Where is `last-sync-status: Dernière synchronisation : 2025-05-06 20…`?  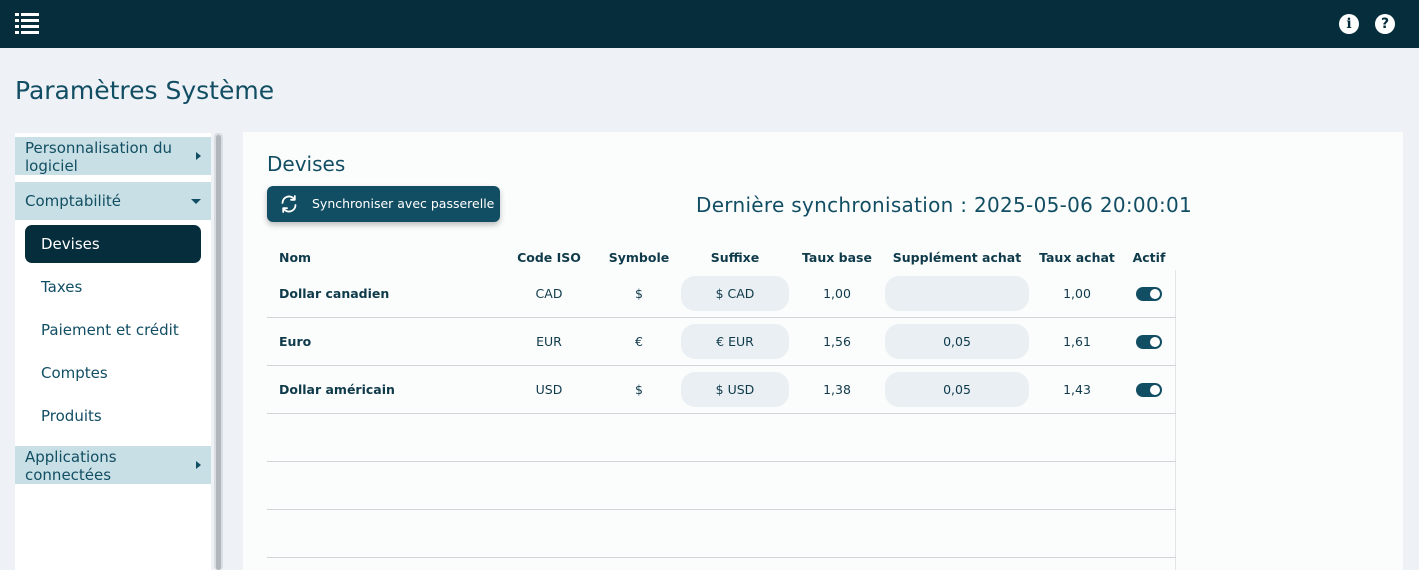
last-sync-status: Dernière synchronisation : 2025-05-06 20… is located at coordinates (944, 205).